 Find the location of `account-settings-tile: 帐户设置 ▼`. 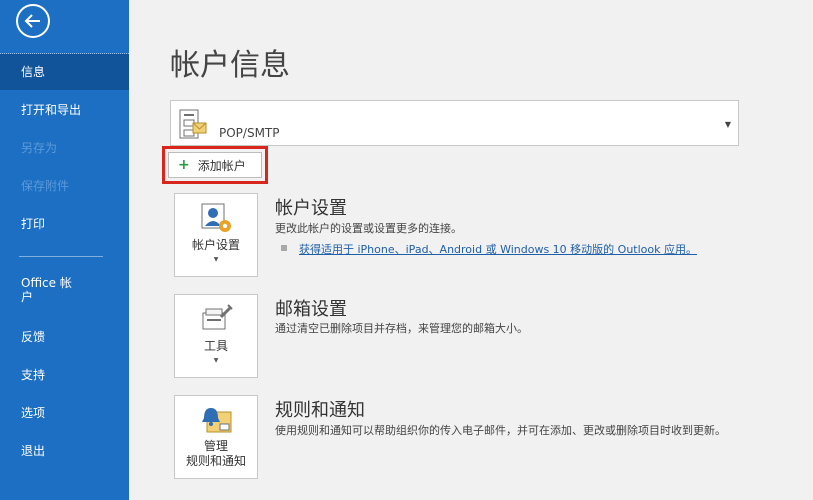

account-settings-tile: 帐户设置 ▼ is located at coordinates (216, 235).